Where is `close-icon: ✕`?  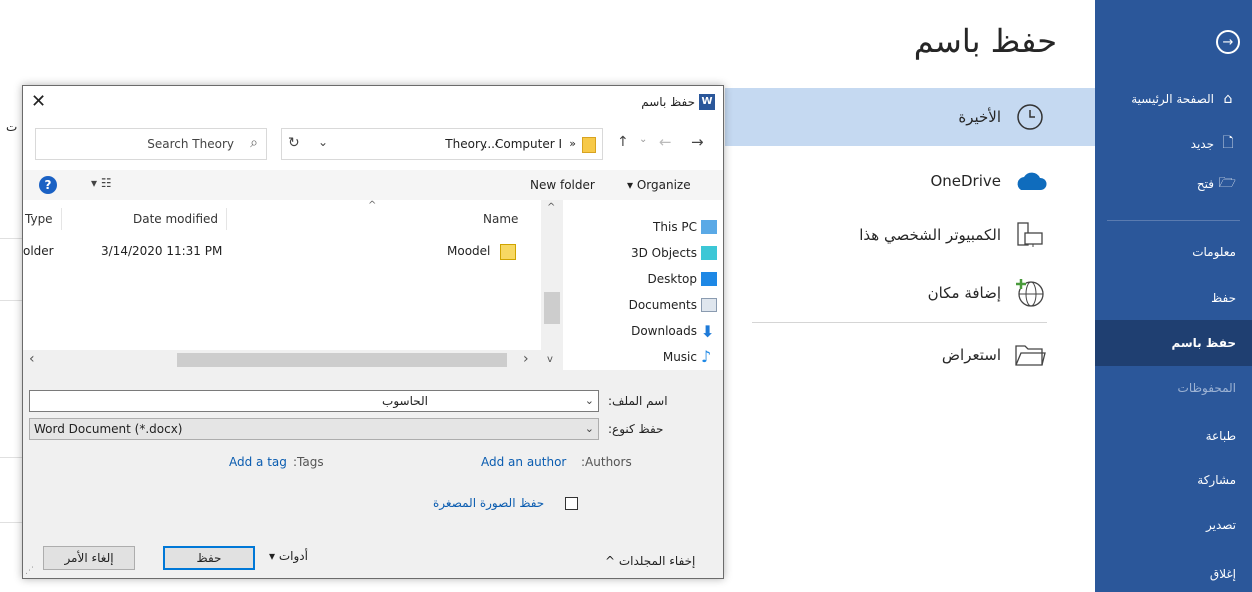 close-icon: ✕ is located at coordinates (41, 101).